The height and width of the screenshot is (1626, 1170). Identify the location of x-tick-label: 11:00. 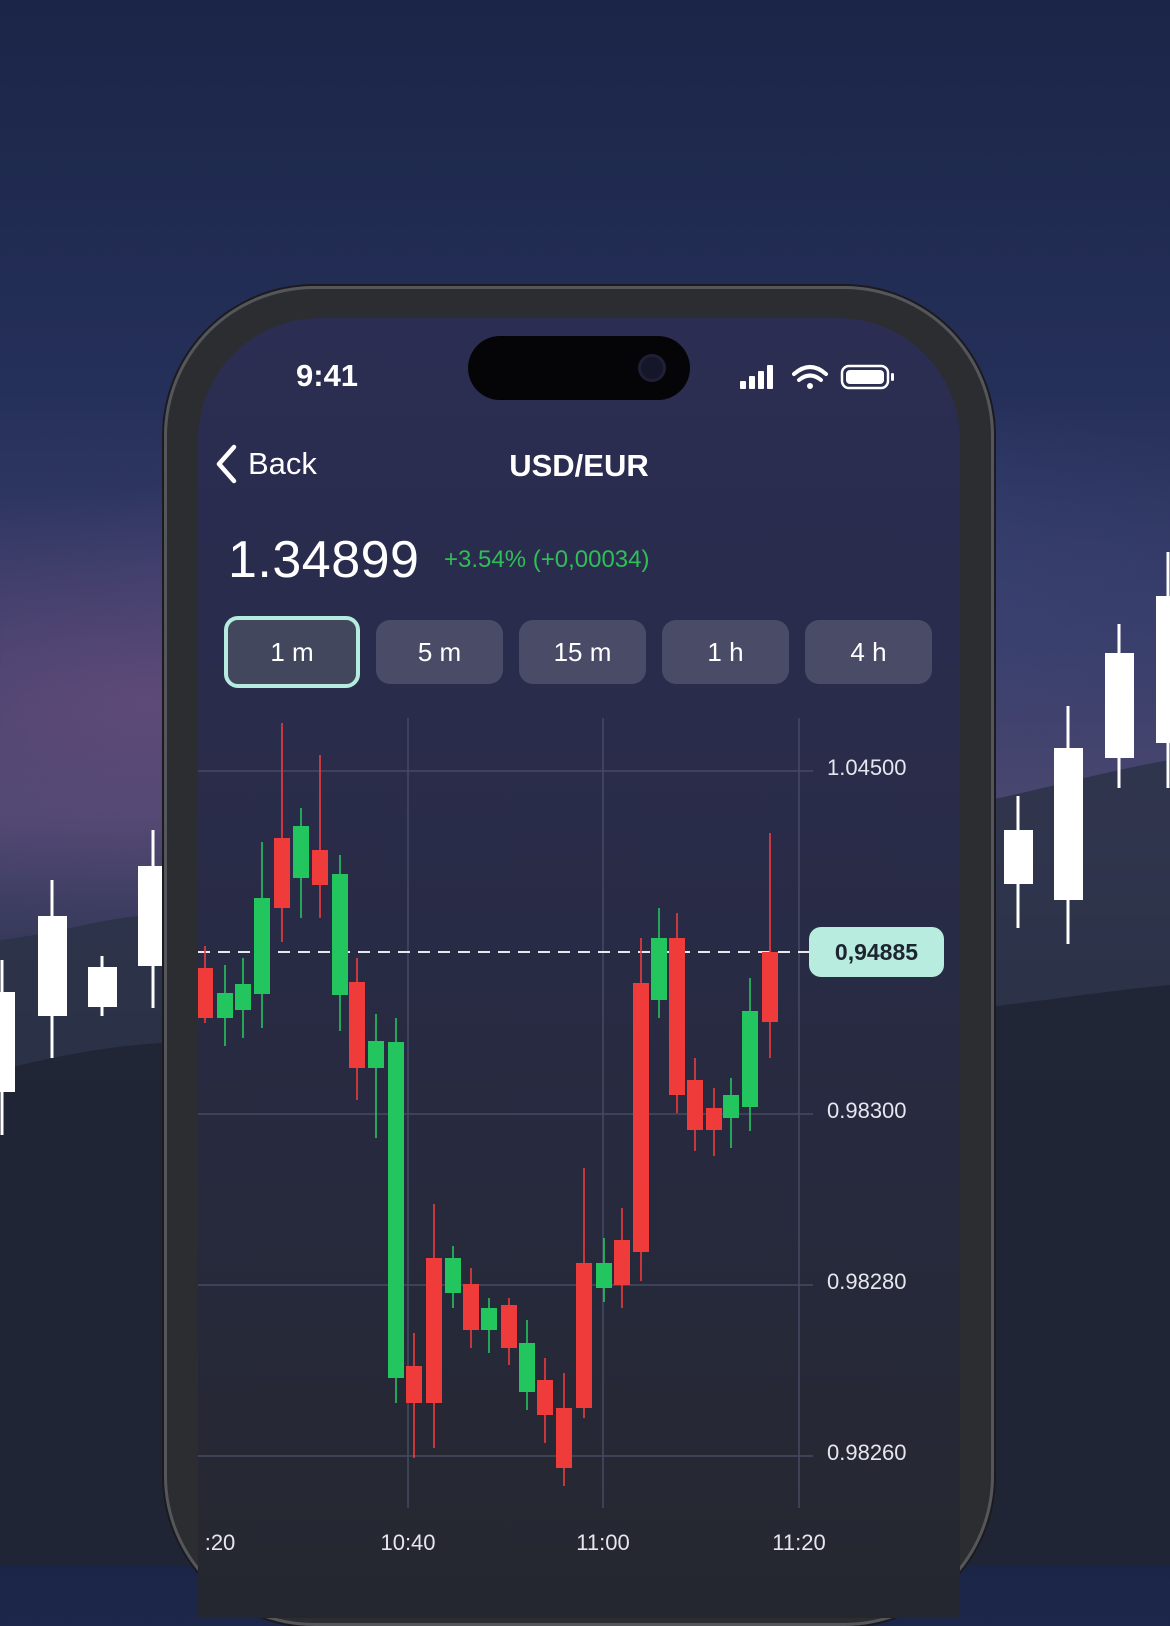
(603, 1542).